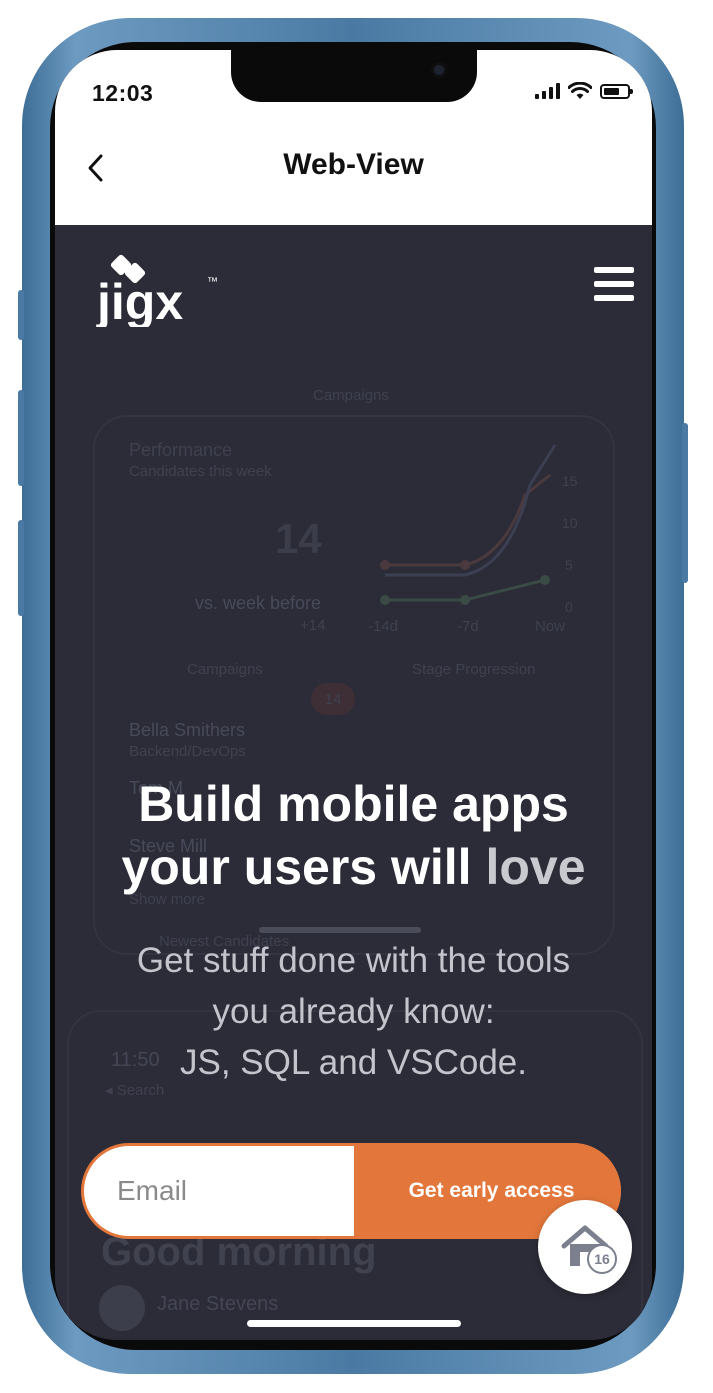  I want to click on hero-subtitle-line3: JS, SQL and VSCode., so click(353, 1062).